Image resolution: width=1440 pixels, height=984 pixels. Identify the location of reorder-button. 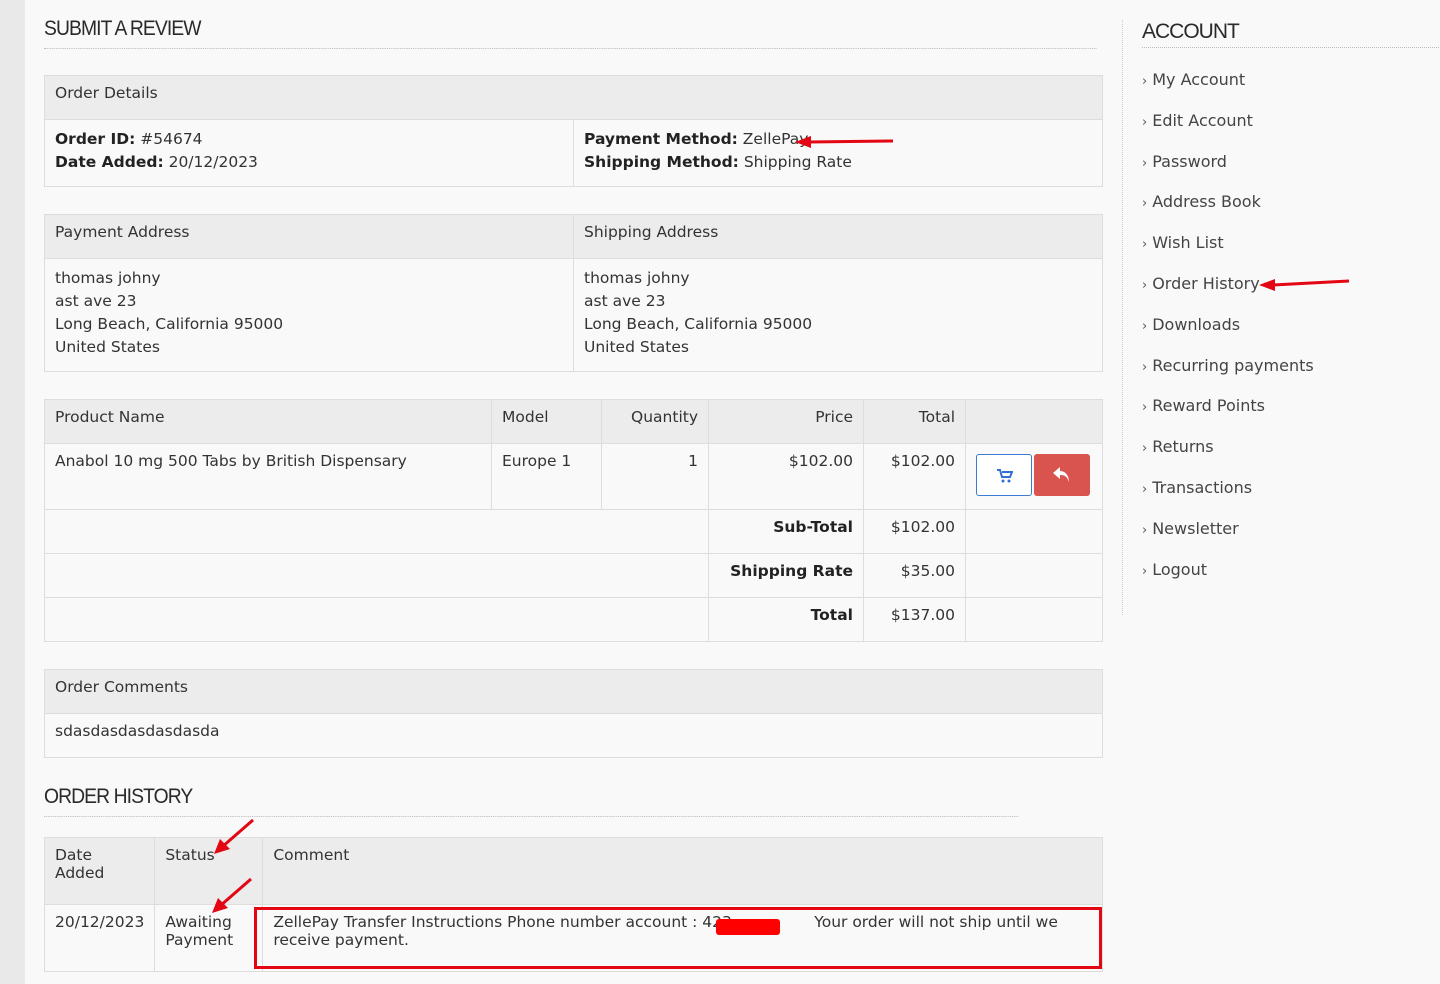
(1004, 475).